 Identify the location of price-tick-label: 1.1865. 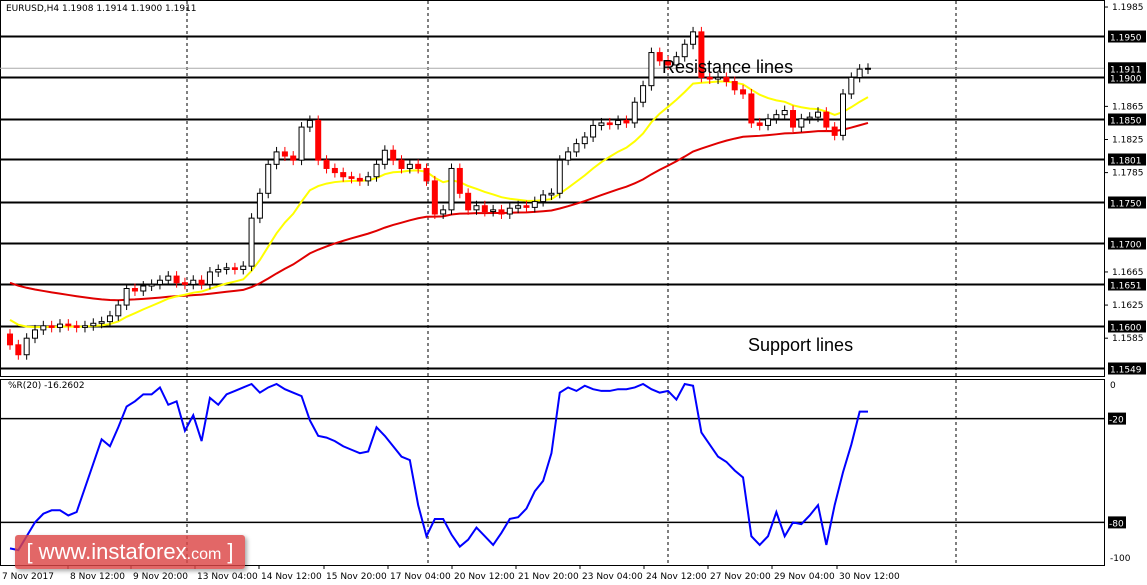
(1128, 107).